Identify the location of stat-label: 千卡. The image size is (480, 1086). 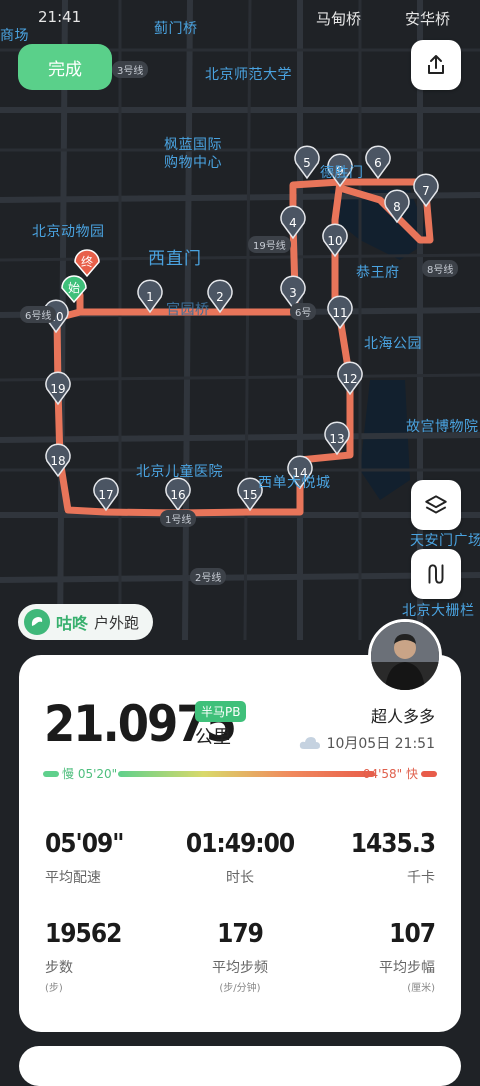
(421, 878).